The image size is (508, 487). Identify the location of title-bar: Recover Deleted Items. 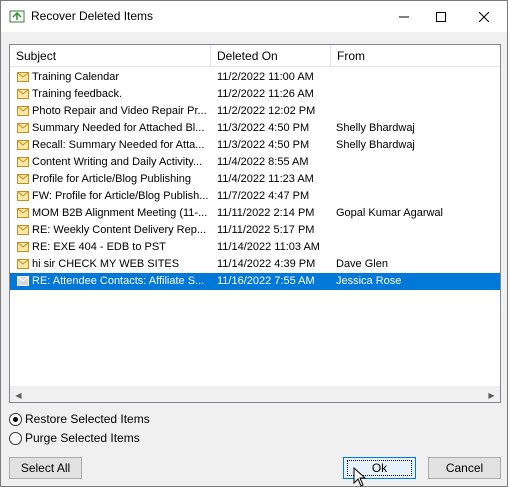
(254, 16).